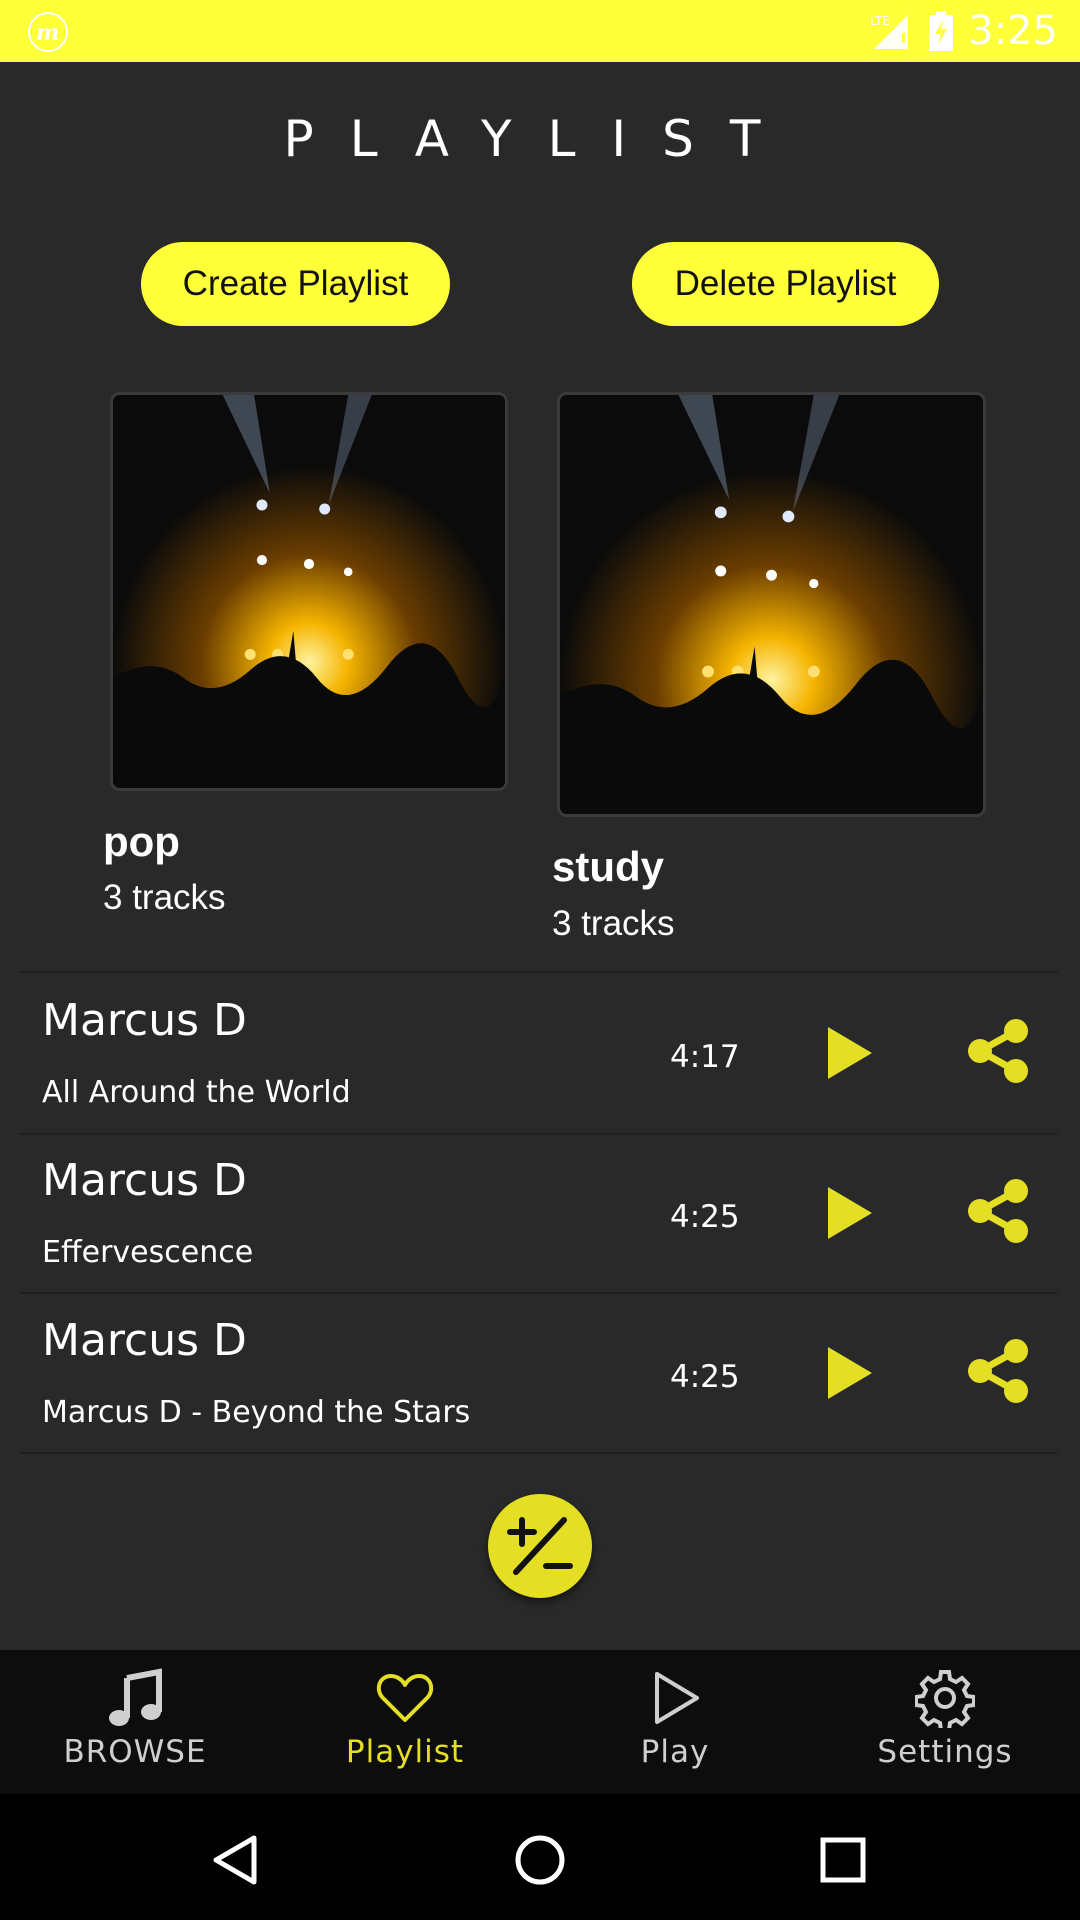  I want to click on add-remove-fab, so click(540, 1546).